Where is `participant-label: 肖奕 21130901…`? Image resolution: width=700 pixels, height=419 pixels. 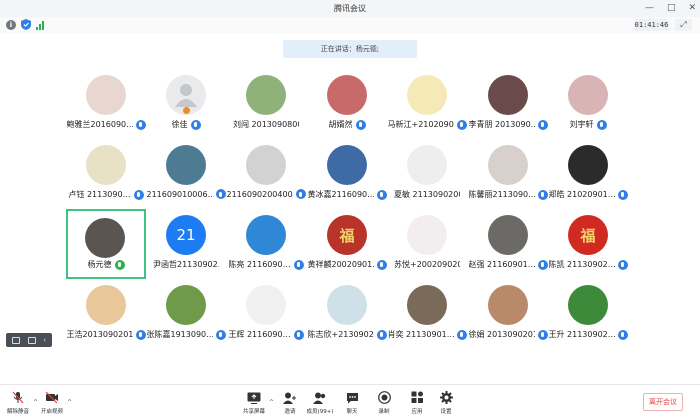 participant-label: 肖奕 21130901… is located at coordinates (427, 334).